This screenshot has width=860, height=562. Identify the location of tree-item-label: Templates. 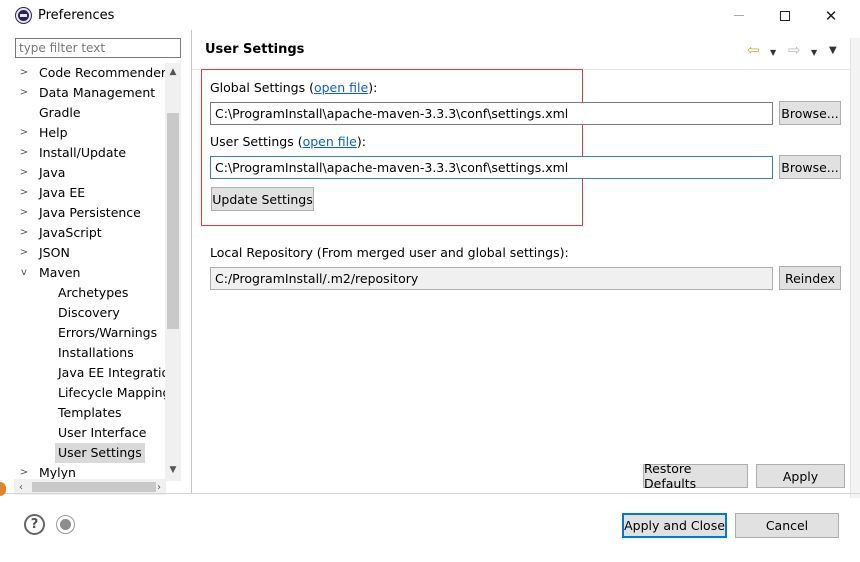
(90, 412).